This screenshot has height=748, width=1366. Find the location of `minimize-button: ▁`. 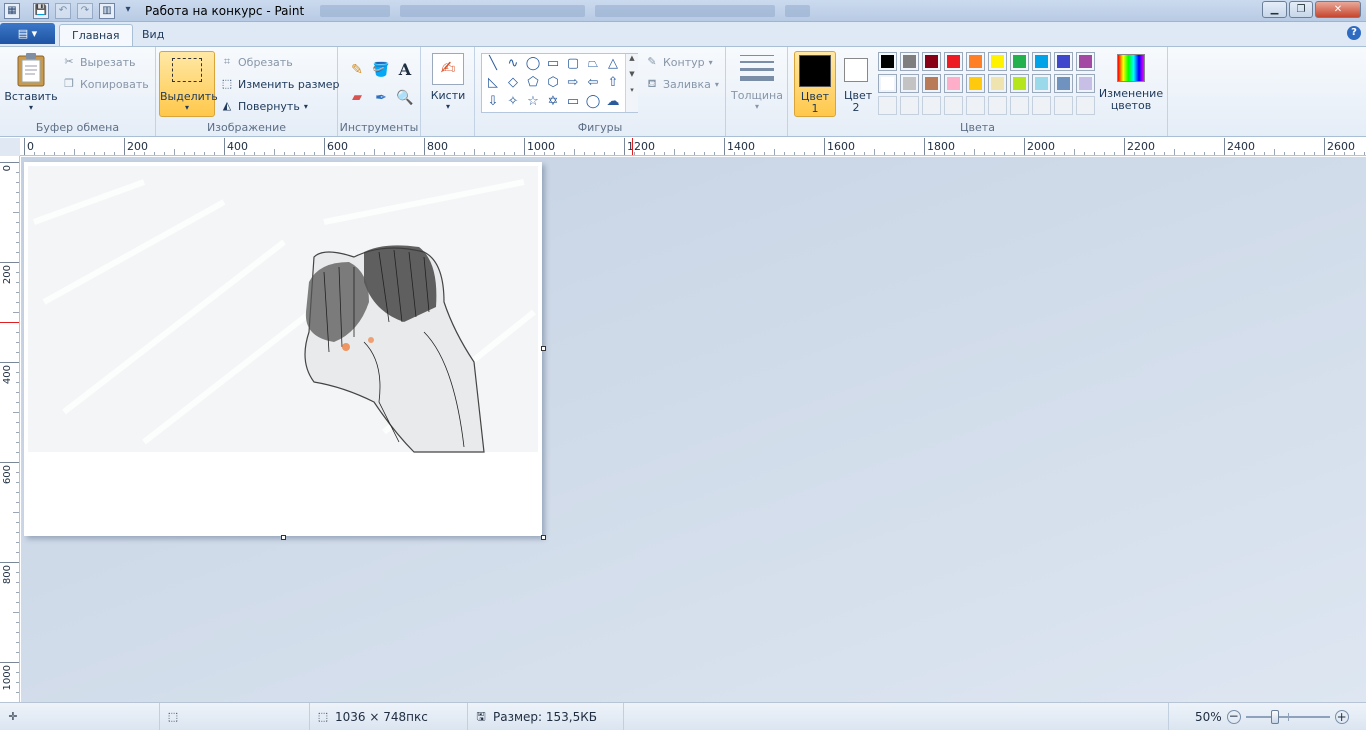

minimize-button: ▁ is located at coordinates (1274, 9).